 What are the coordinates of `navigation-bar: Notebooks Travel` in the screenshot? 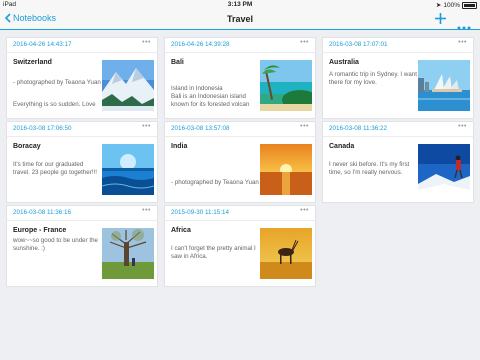 It's located at (240, 20).